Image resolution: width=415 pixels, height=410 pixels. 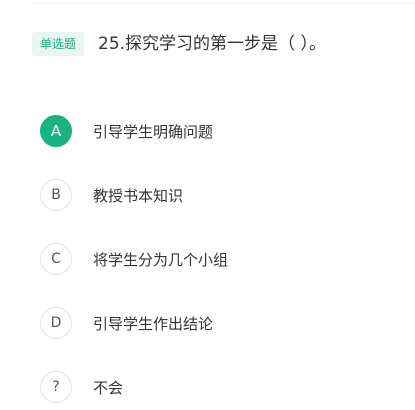 I want to click on question-text: 25.探究学习的第一步是（ ）。, so click(x=212, y=44).